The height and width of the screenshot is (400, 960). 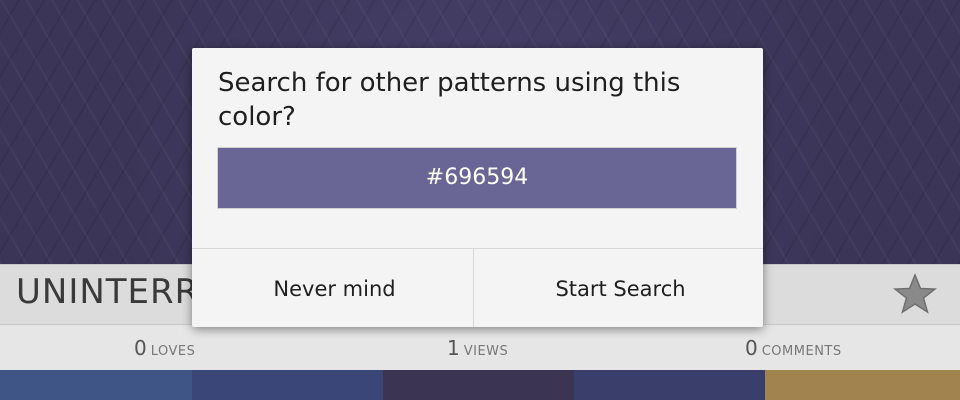 I want to click on button-divider, so click(x=473, y=288).